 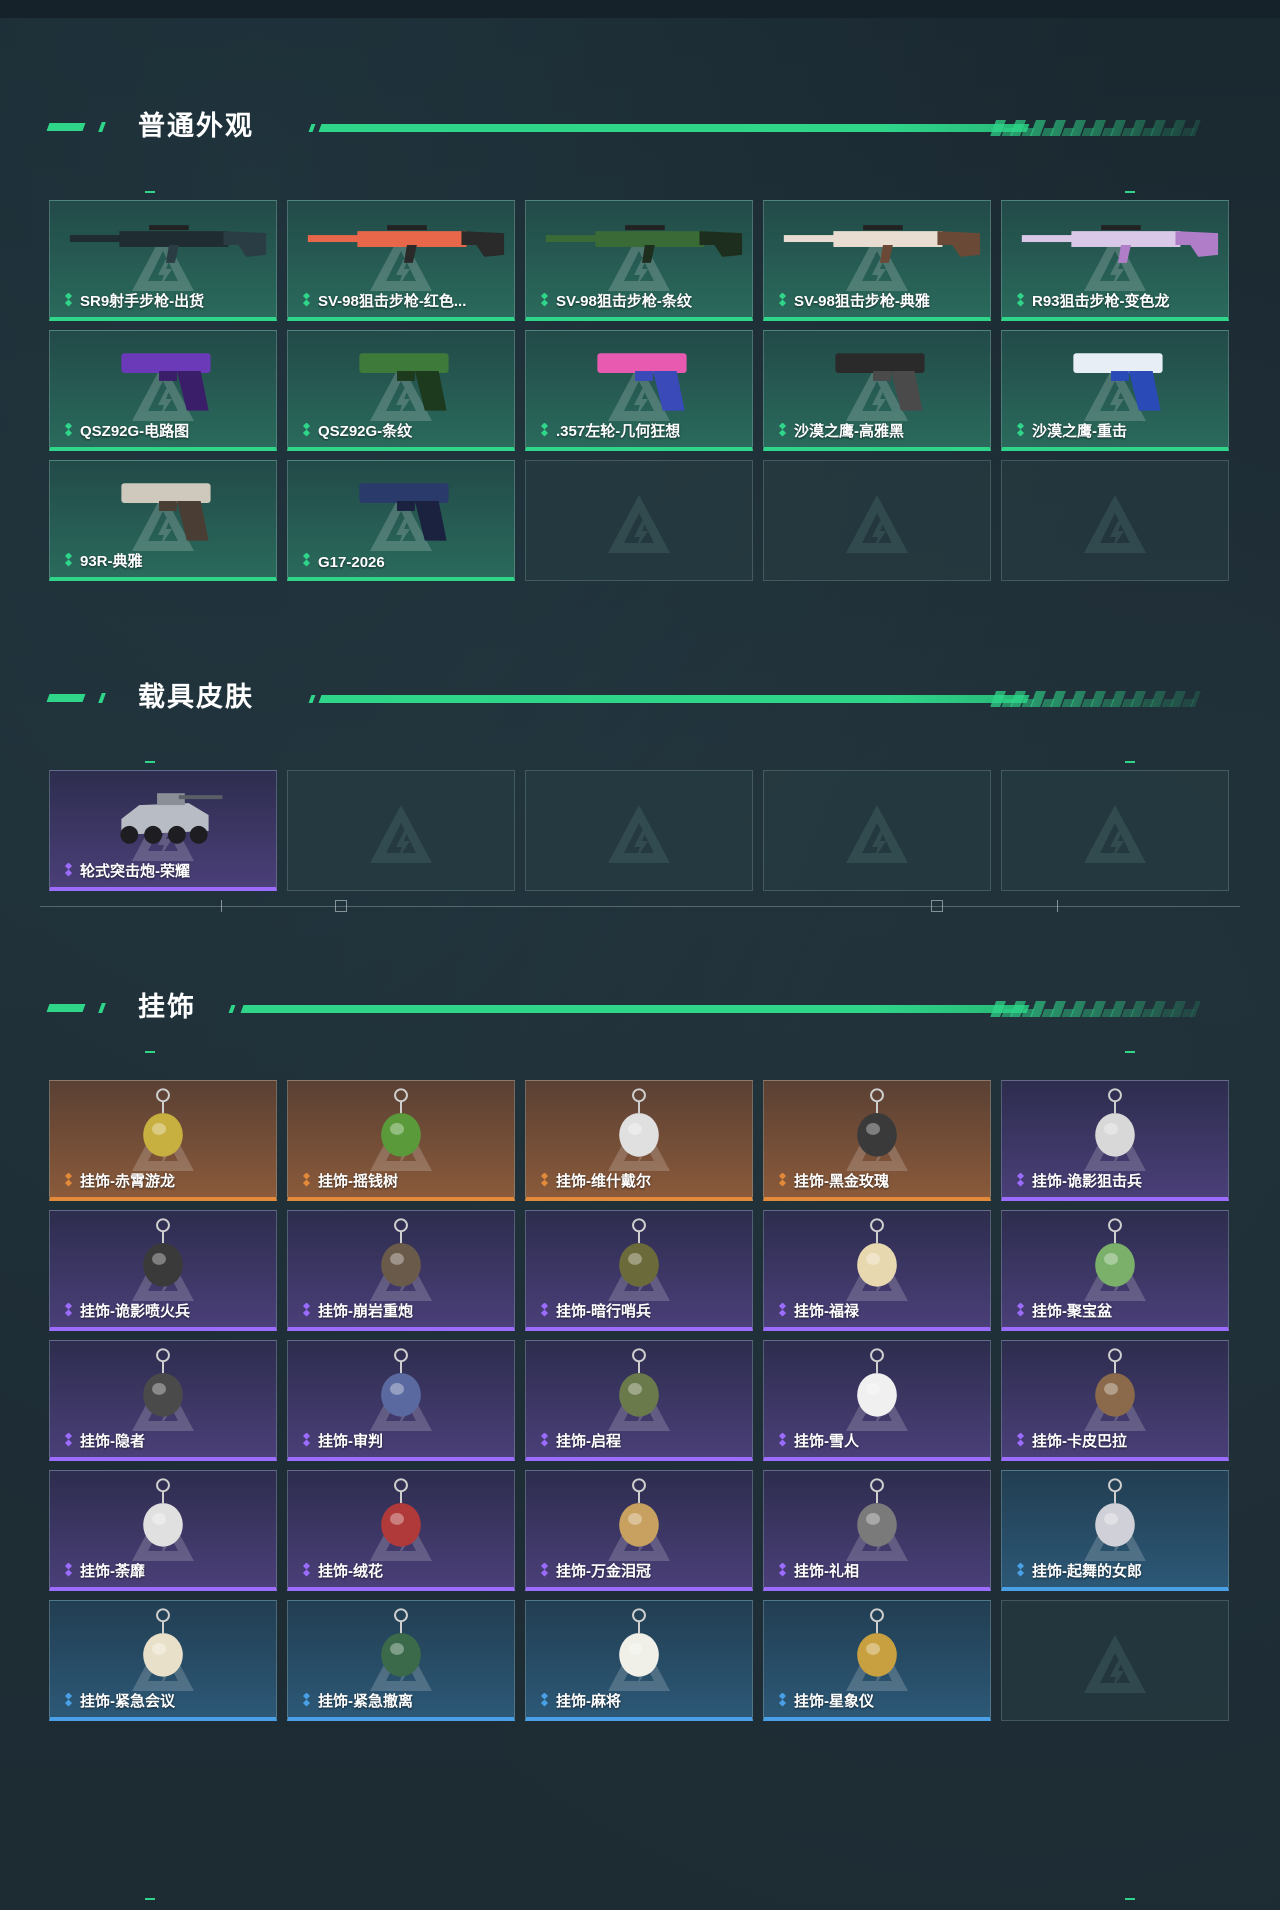 What do you see at coordinates (351, 562) in the screenshot?
I see `item-label: G17-2026` at bounding box center [351, 562].